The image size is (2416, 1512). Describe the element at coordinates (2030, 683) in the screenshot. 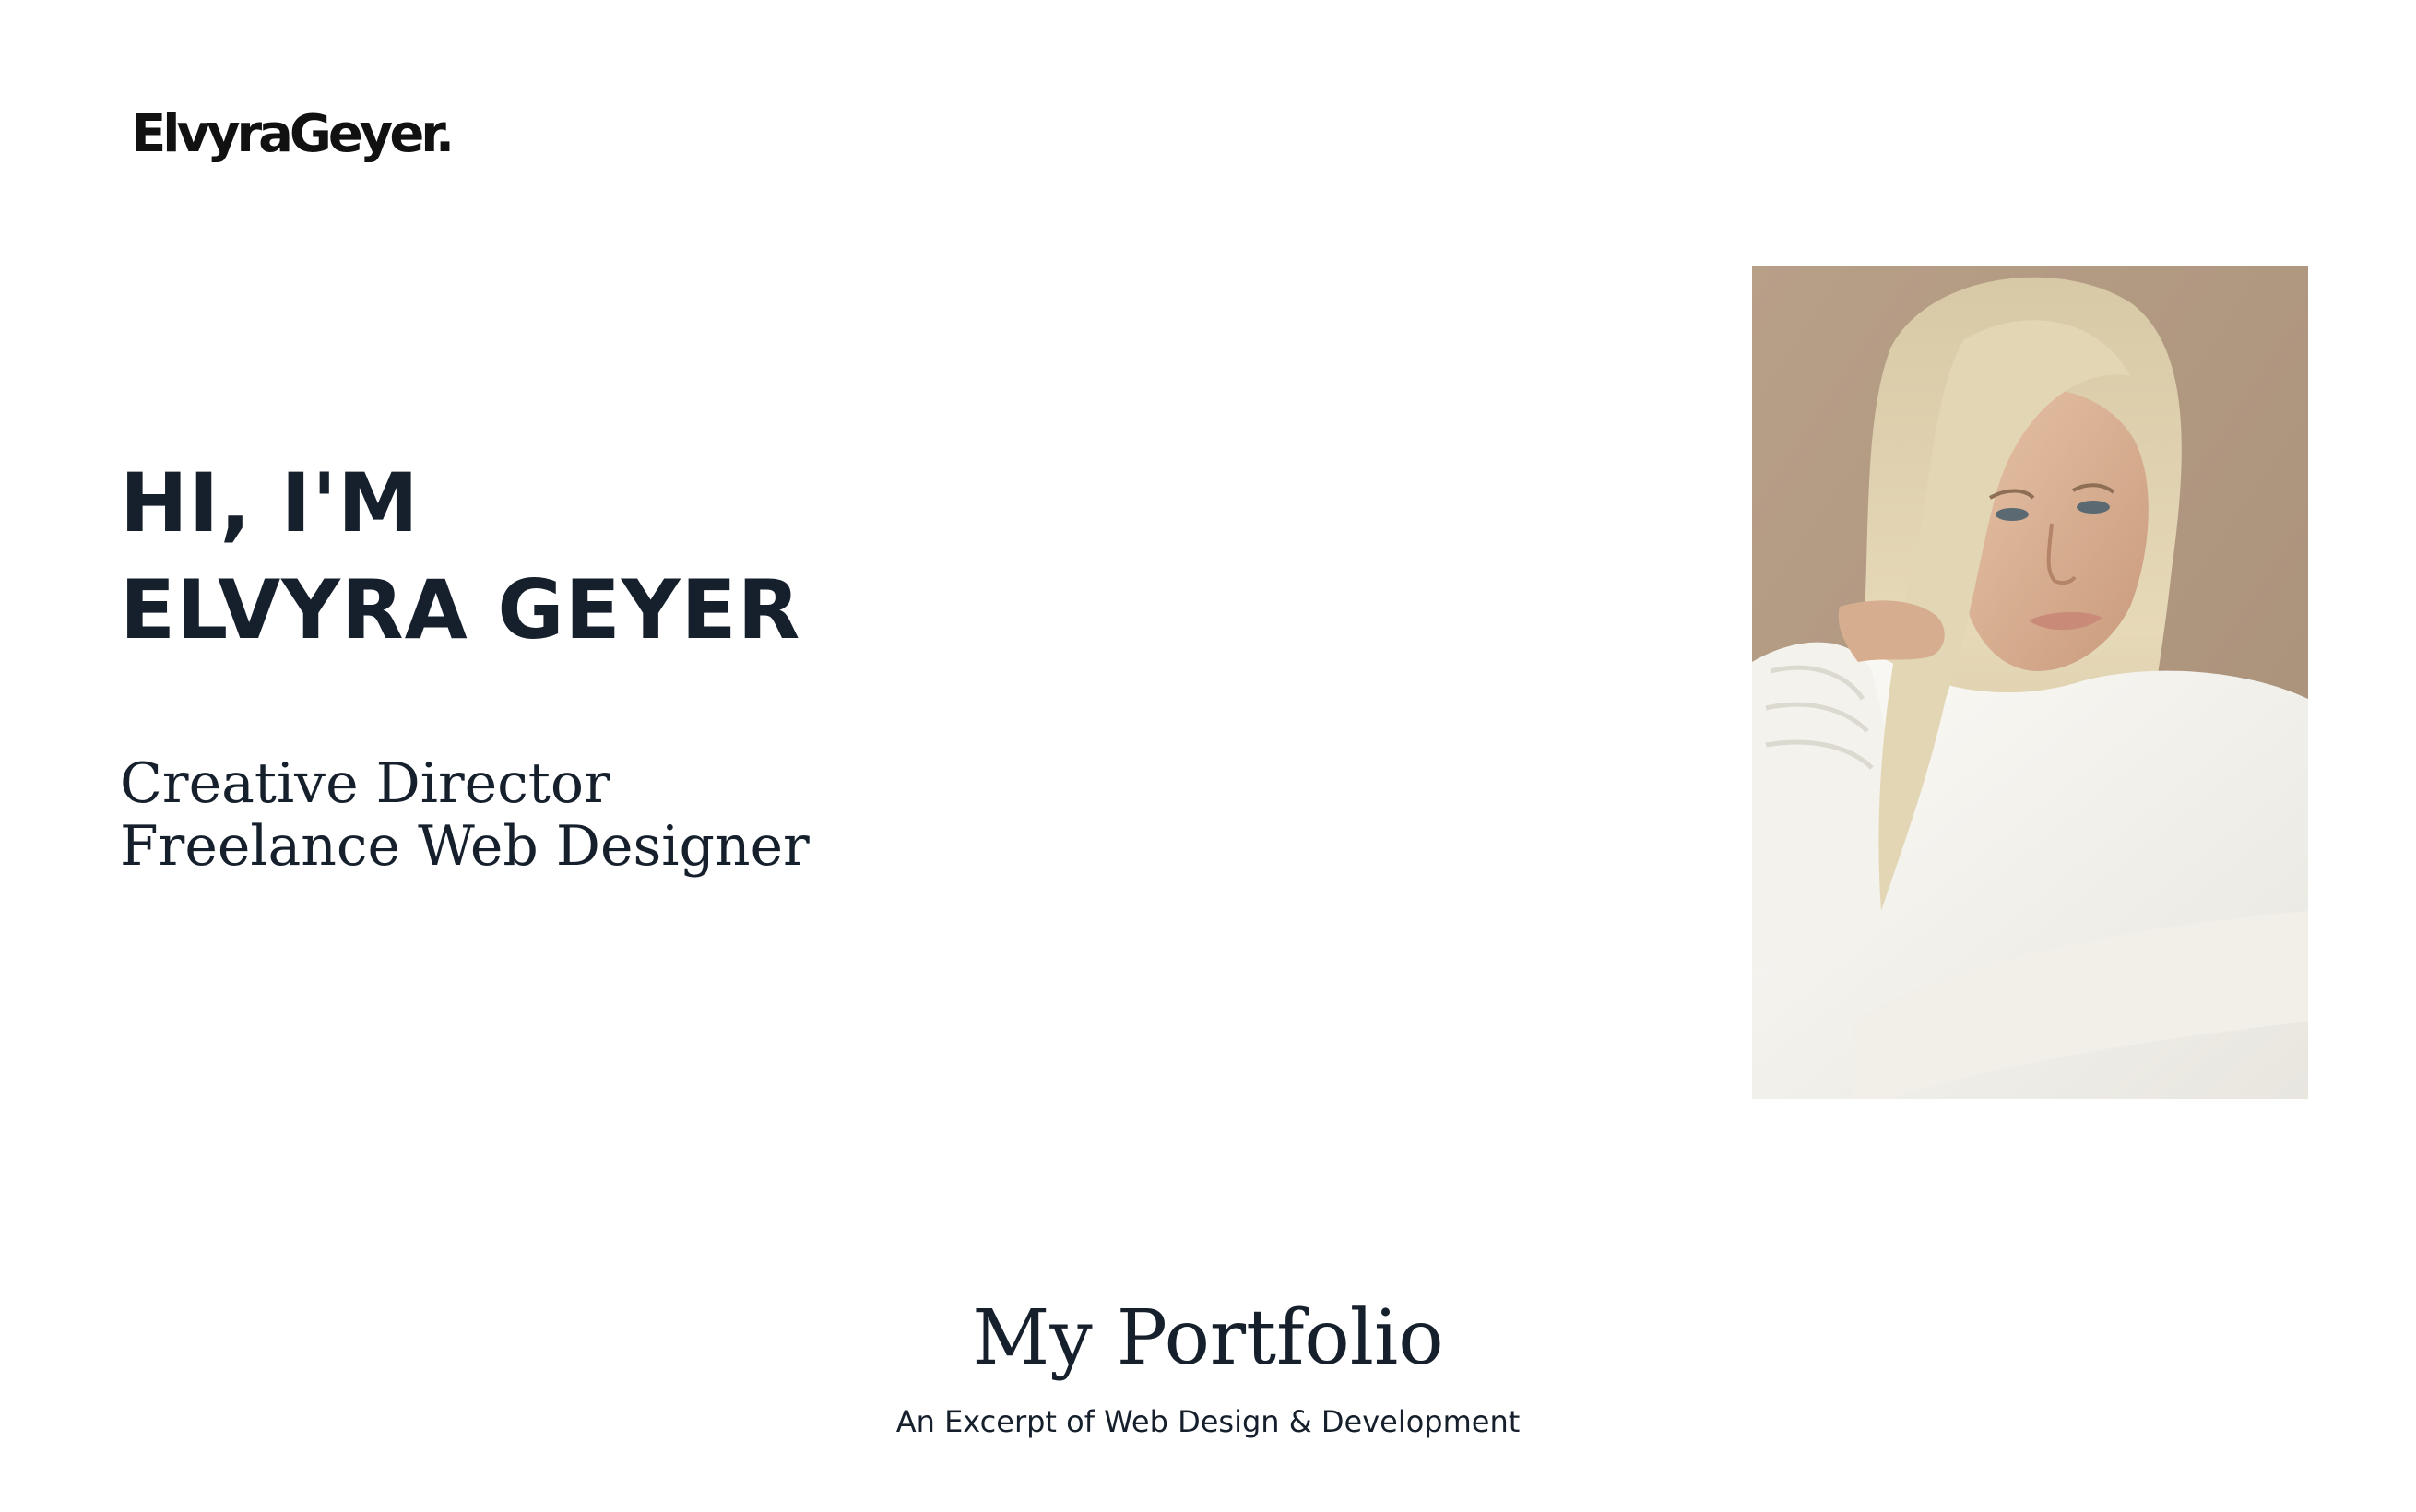

I see `portrait-photo` at that location.